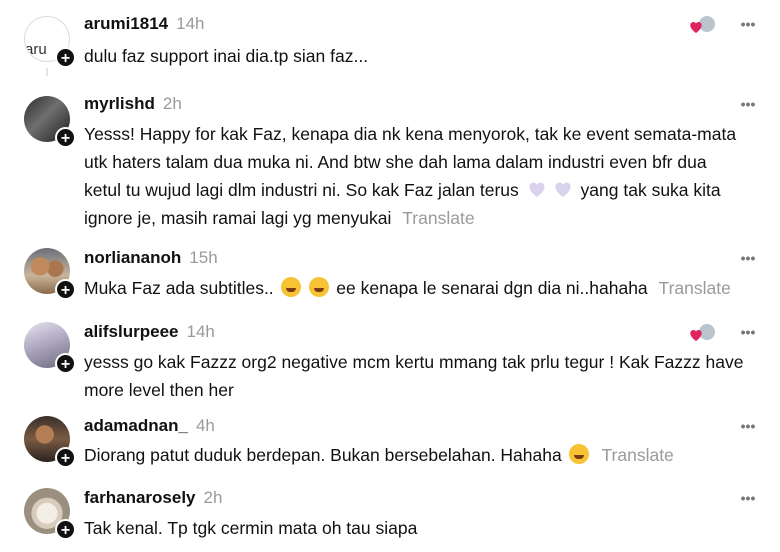 Image resolution: width=780 pixels, height=552 pixels. What do you see at coordinates (50, 42) in the screenshot?
I see `avatar: aru +` at bounding box center [50, 42].